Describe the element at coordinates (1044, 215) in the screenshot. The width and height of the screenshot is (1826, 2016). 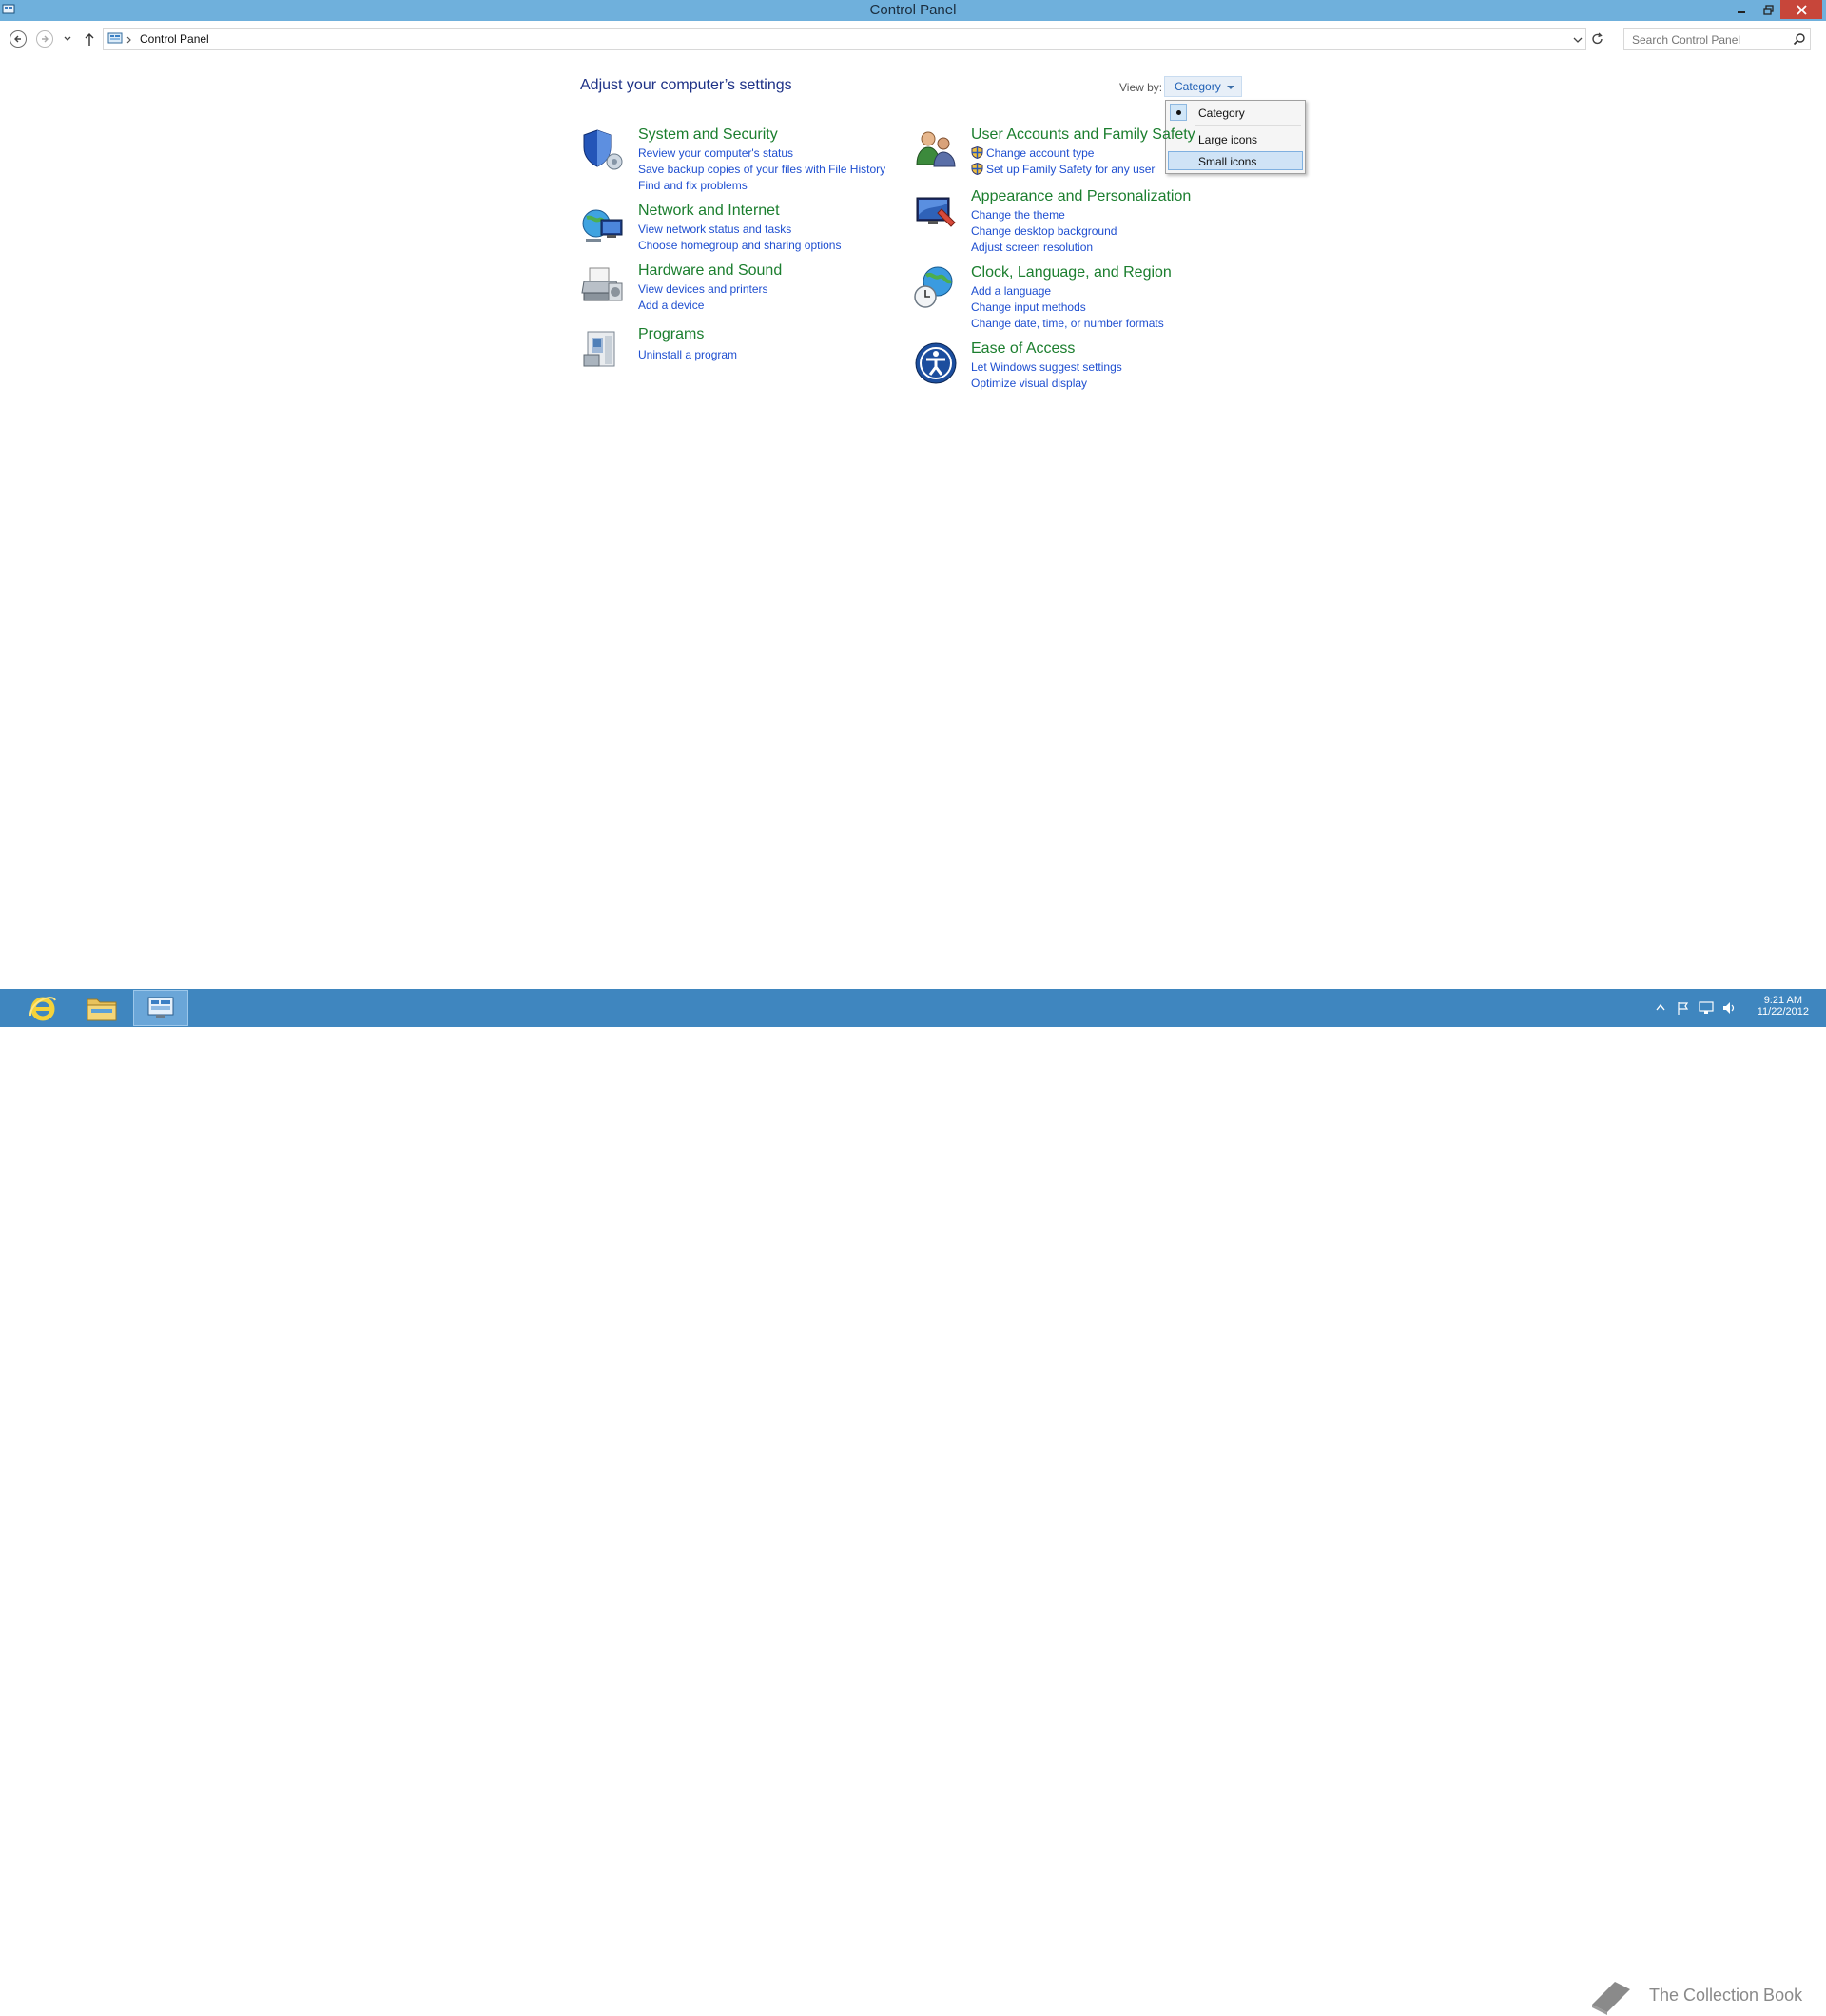
I see `change-theme-link: Change the theme` at that location.